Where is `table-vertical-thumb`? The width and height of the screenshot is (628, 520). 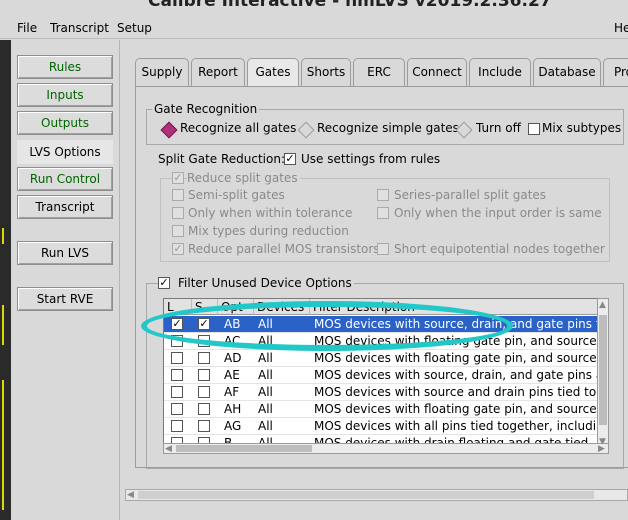 table-vertical-thumb is located at coordinates (603, 370).